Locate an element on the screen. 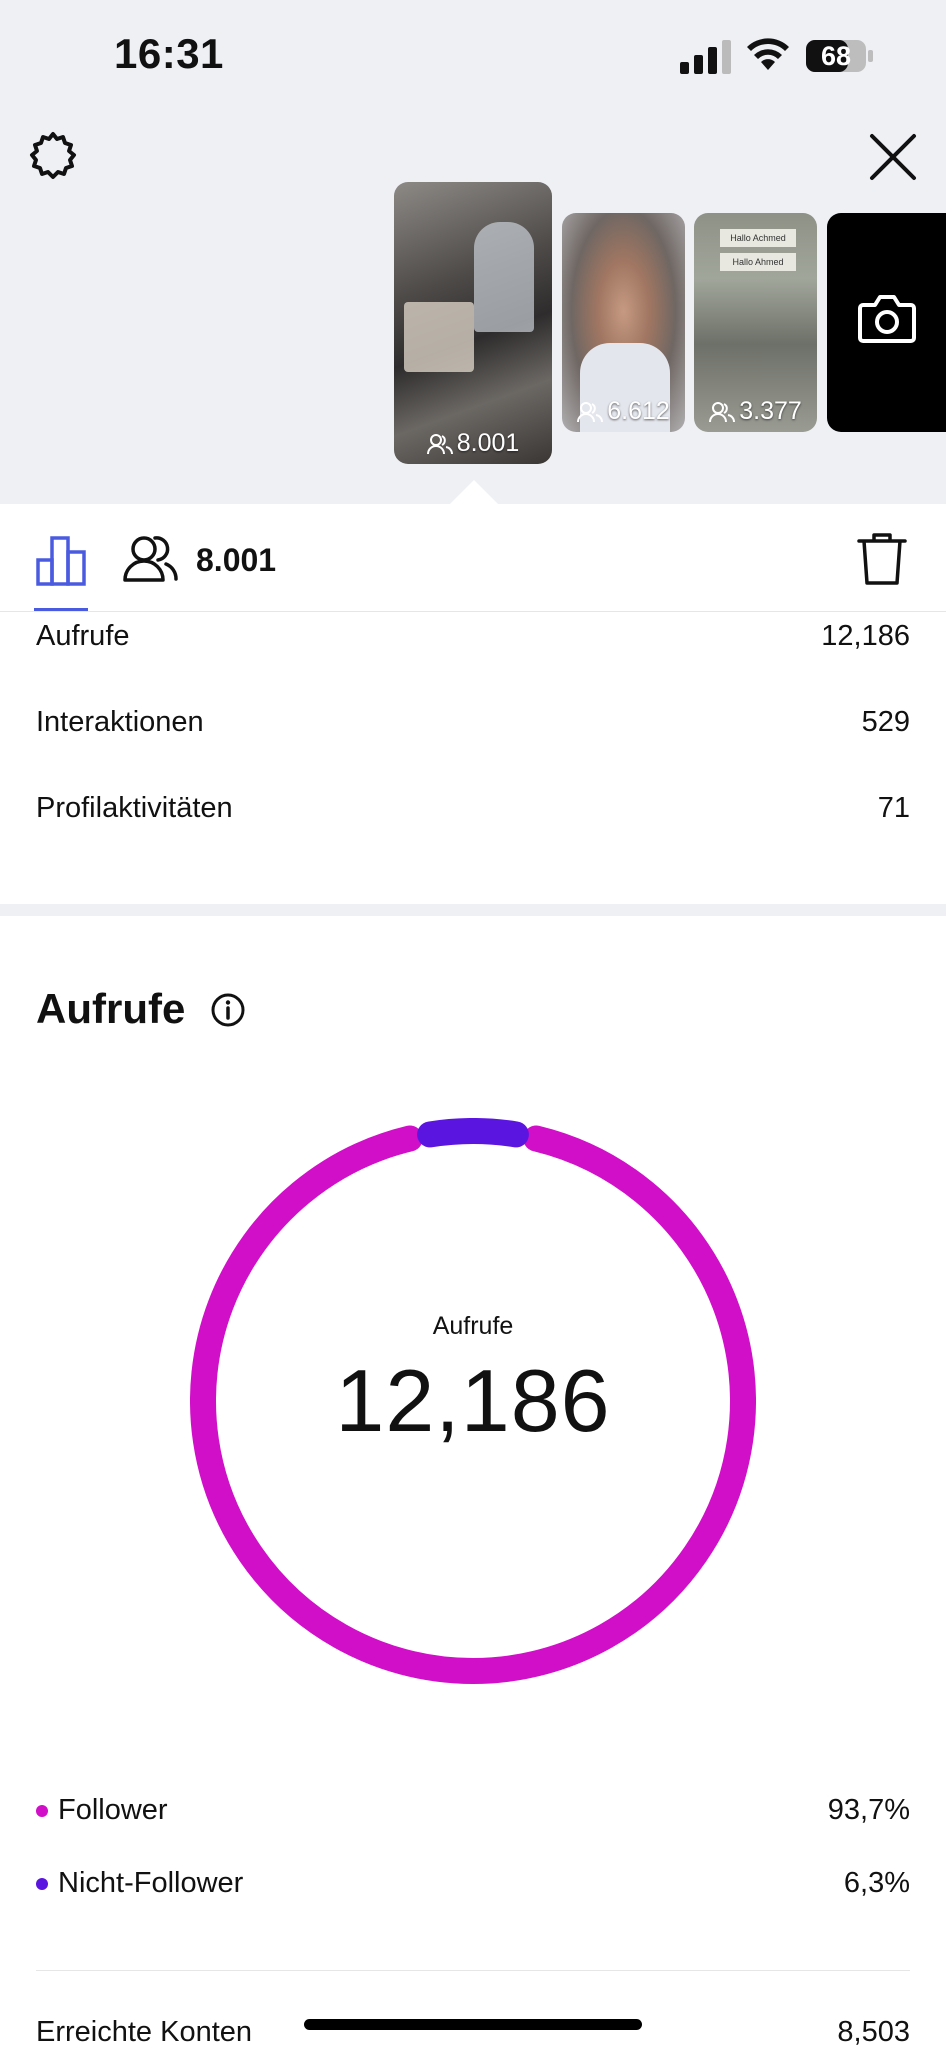  story-reach-count: 3.377 is located at coordinates (755, 411).